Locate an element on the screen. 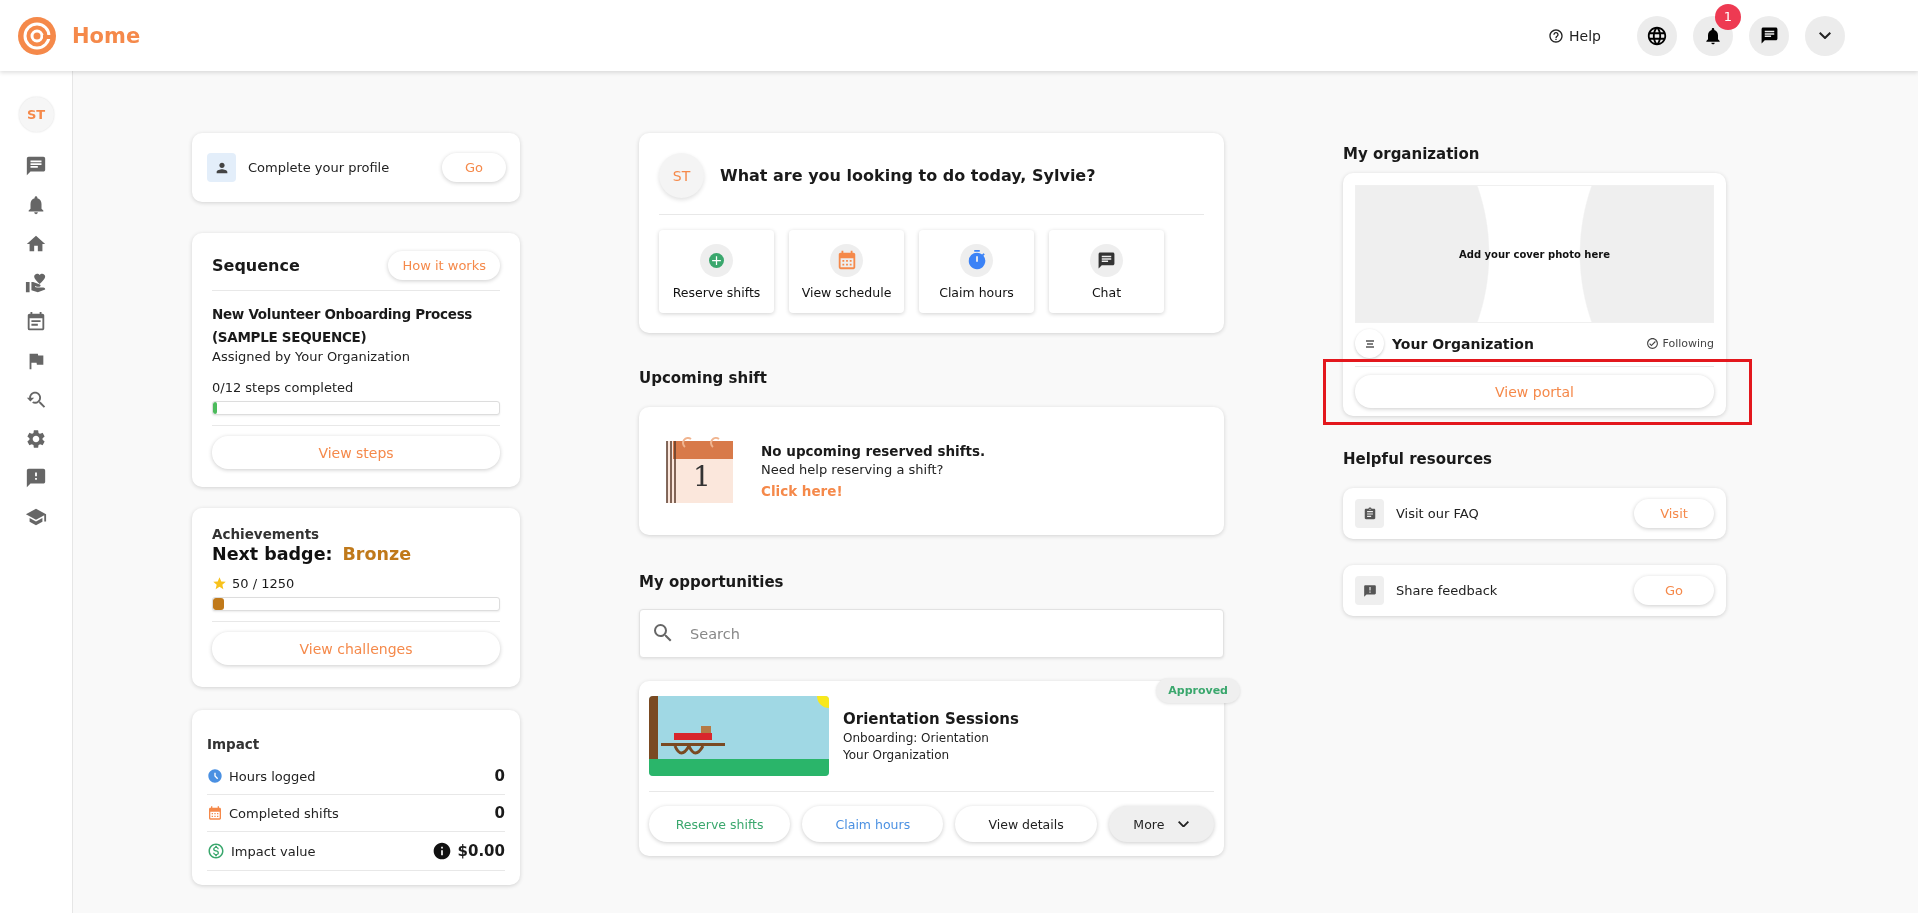  check-icon is located at coordinates (1653, 343).